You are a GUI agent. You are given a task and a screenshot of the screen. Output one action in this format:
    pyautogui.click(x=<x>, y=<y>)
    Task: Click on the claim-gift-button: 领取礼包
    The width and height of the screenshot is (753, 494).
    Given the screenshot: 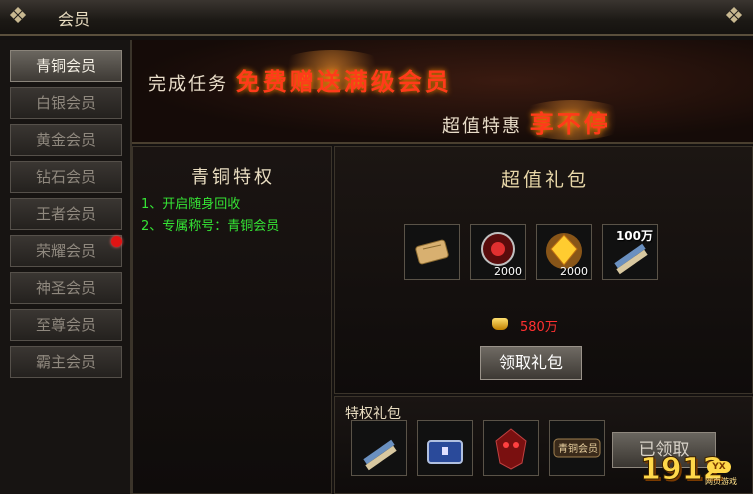 What is the action you would take?
    pyautogui.click(x=531, y=363)
    